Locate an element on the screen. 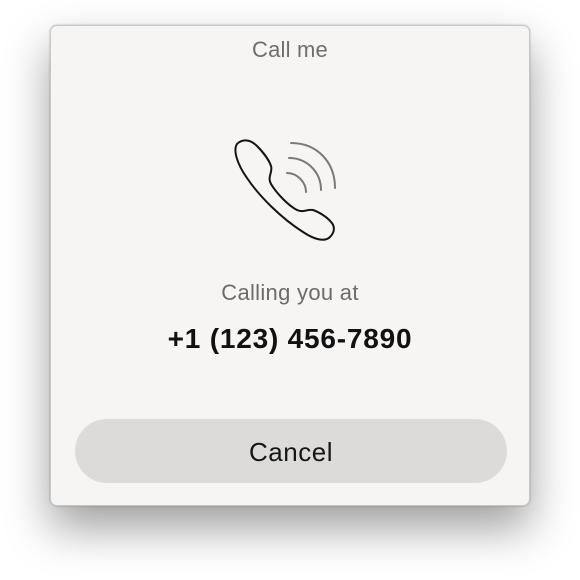  calling-label: Calling you at is located at coordinates (290, 292).